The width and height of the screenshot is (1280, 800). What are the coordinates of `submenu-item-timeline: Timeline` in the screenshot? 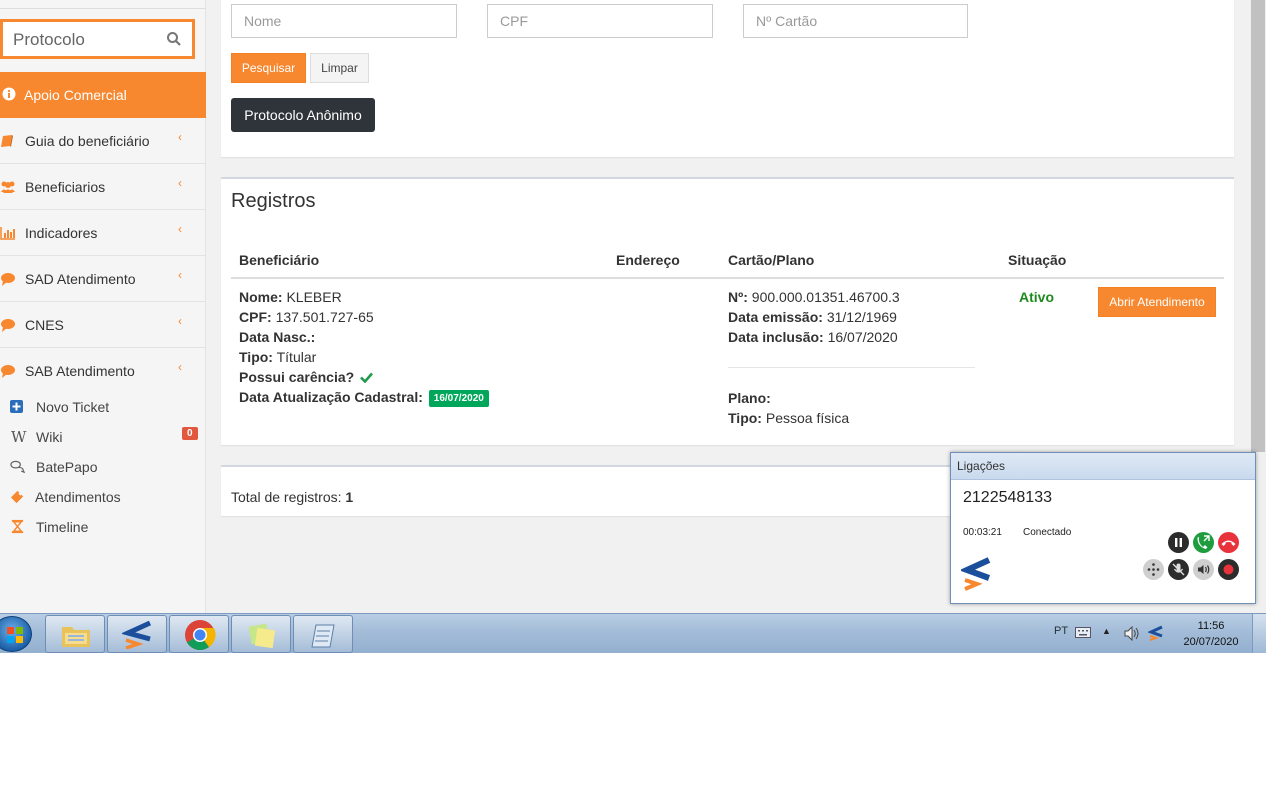 It's located at (103, 527).